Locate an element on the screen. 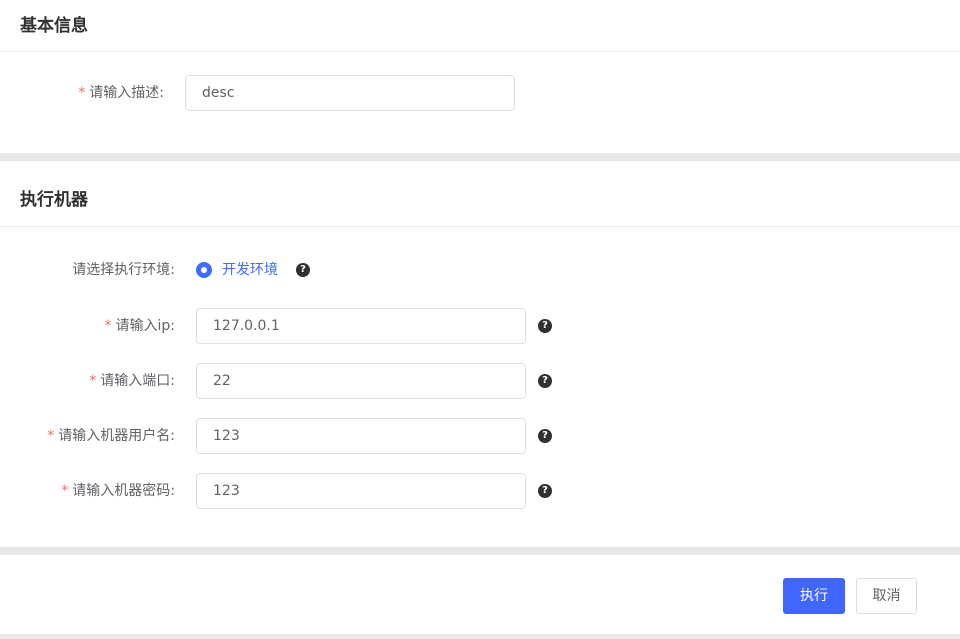 The width and height of the screenshot is (960, 639). env-row: 请选择执行环境: 开发环境 ? is located at coordinates (480, 270).